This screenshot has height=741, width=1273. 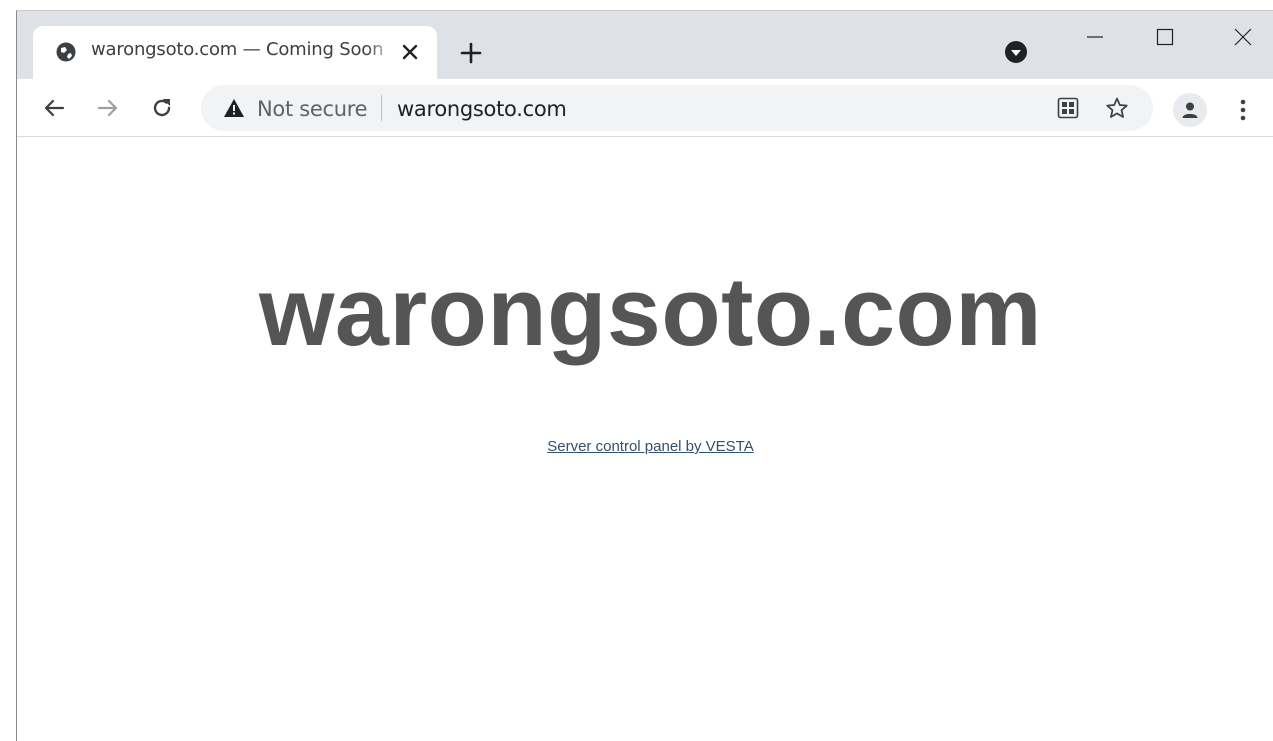 I want to click on security-label: Not secure, so click(x=312, y=109).